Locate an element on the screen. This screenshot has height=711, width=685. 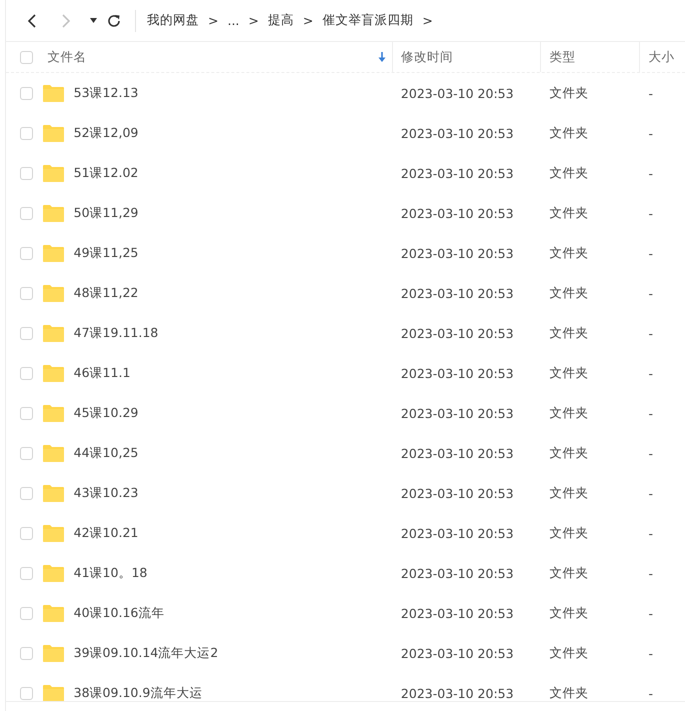
file-name: 44课10,25 is located at coordinates (106, 453).